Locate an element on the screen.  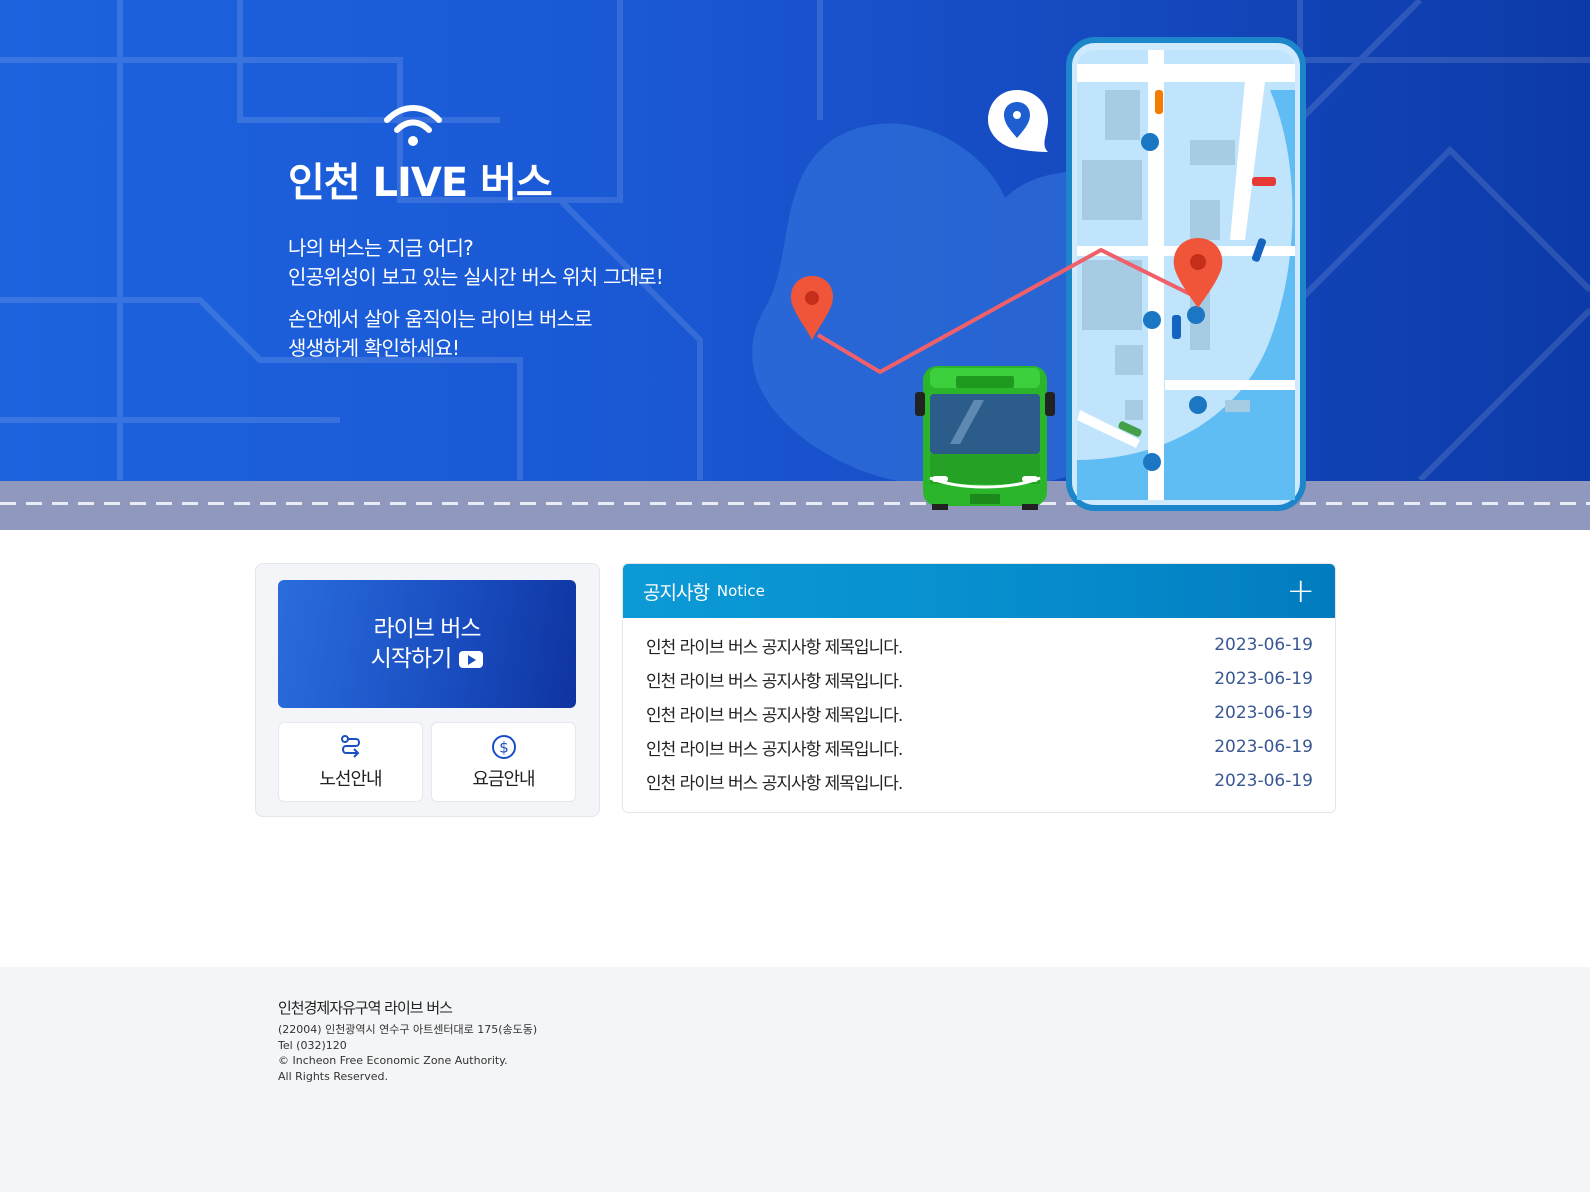
footer-address: (22004) 인천광역시 연수구 아트센터대로 175(송도동) is located at coordinates (408, 1029).